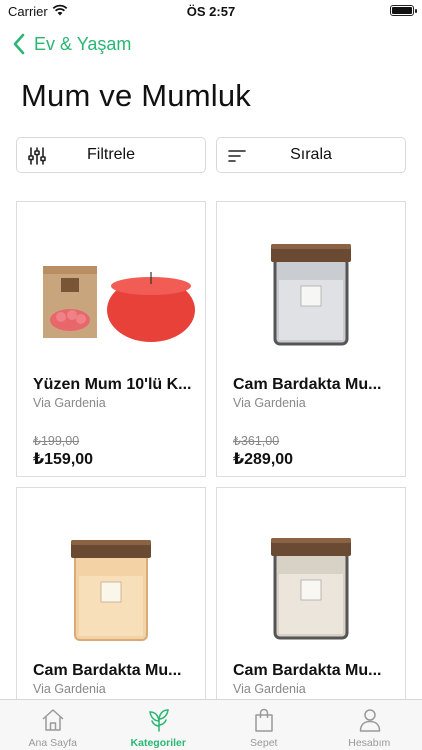  What do you see at coordinates (311, 589) in the screenshot?
I see `jar-candle-beige-image` at bounding box center [311, 589].